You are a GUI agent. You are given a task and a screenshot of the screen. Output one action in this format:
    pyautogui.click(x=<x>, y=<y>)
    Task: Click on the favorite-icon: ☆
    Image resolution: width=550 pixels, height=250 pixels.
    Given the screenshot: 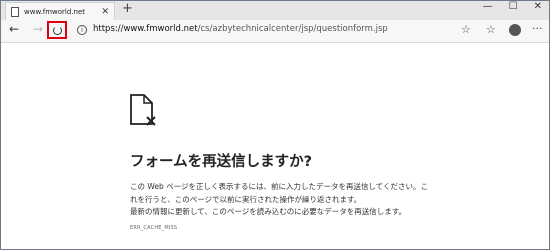 What is the action you would take?
    pyautogui.click(x=466, y=29)
    